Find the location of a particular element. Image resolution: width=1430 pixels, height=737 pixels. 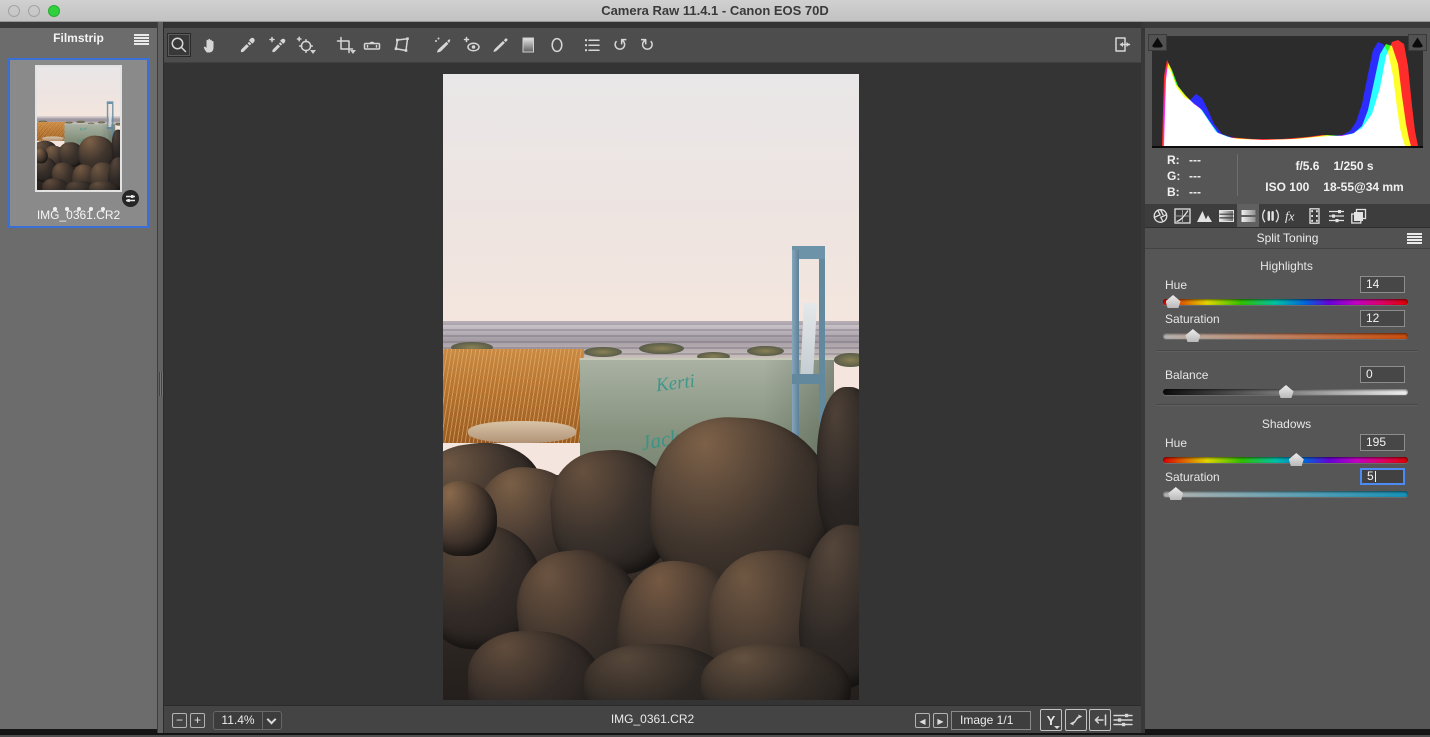

filmstrip-panel: Filmstrip Kerti Jack IMG_0361.CR2 is located at coordinates (78, 377).